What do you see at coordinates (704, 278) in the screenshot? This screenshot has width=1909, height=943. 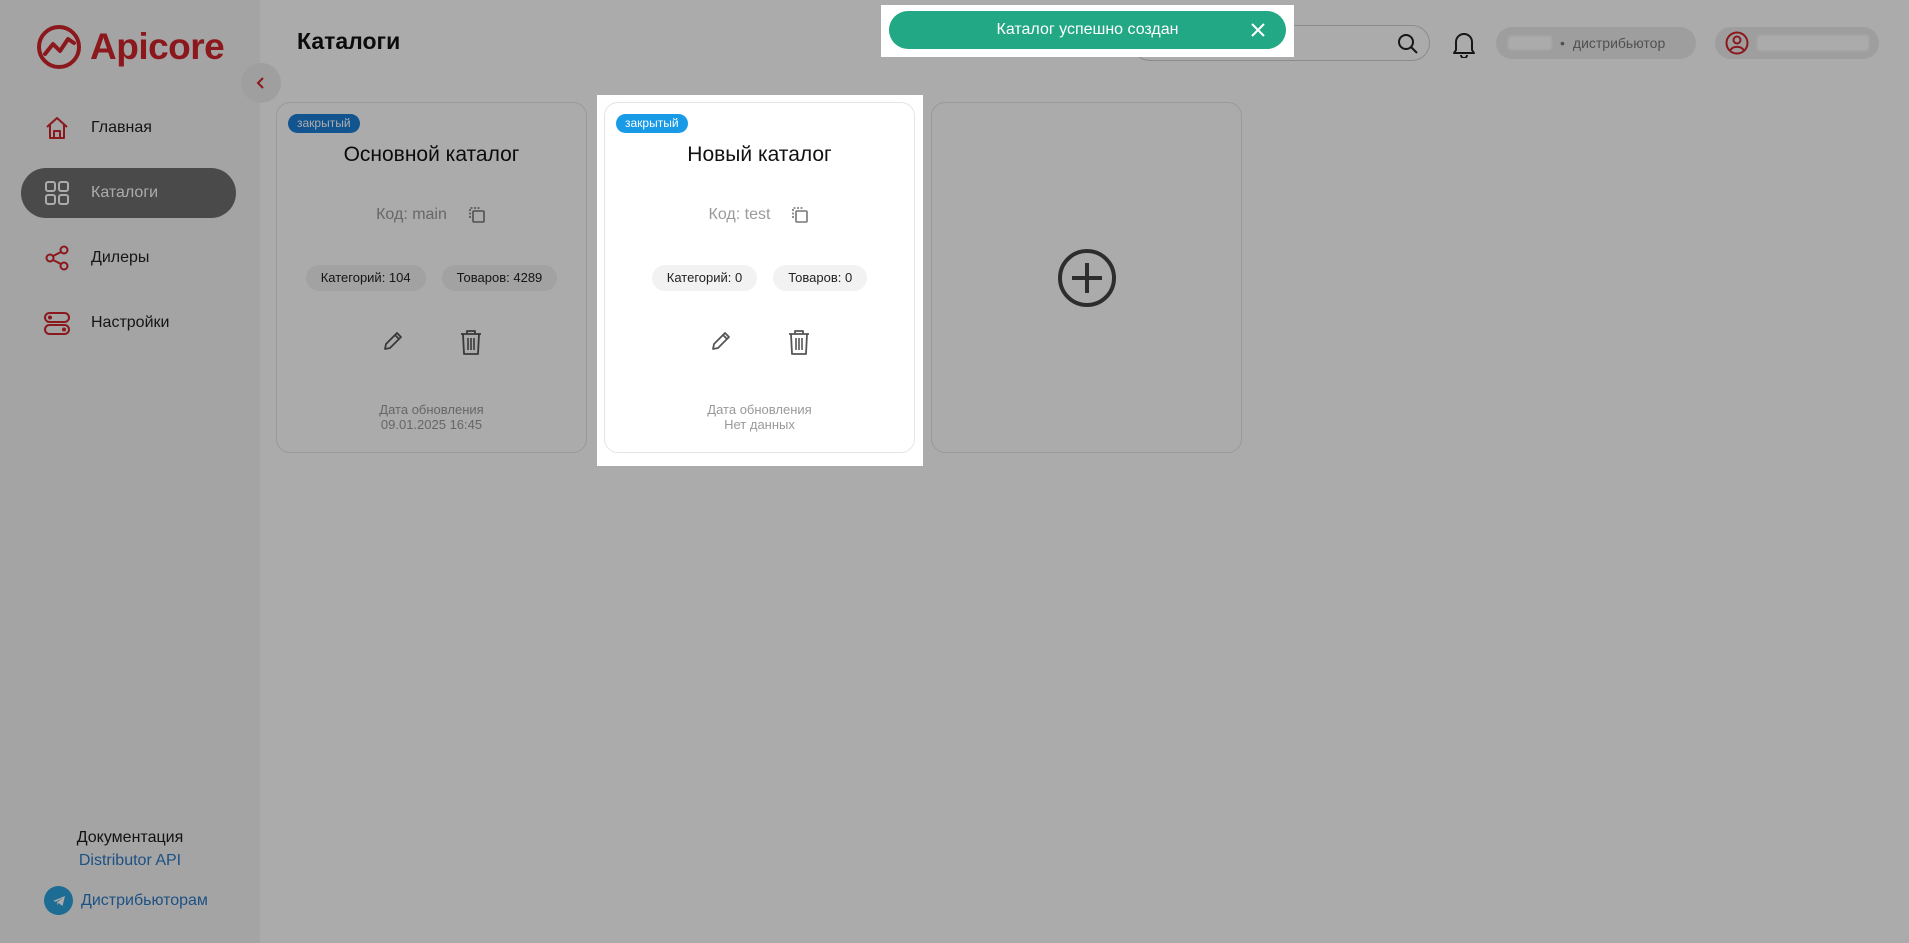 I see `categories-count: Категорий: 0` at bounding box center [704, 278].